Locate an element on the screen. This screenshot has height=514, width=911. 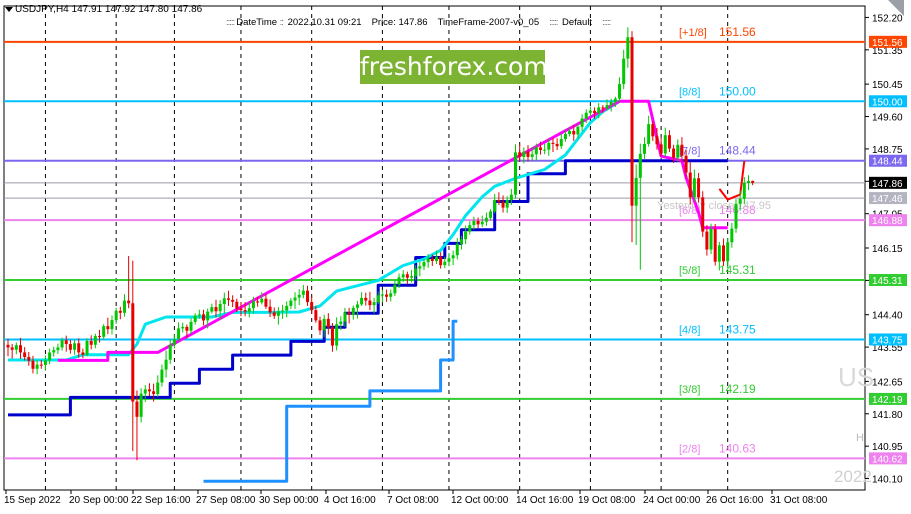
close-value: 147.86 is located at coordinates (187, 9).